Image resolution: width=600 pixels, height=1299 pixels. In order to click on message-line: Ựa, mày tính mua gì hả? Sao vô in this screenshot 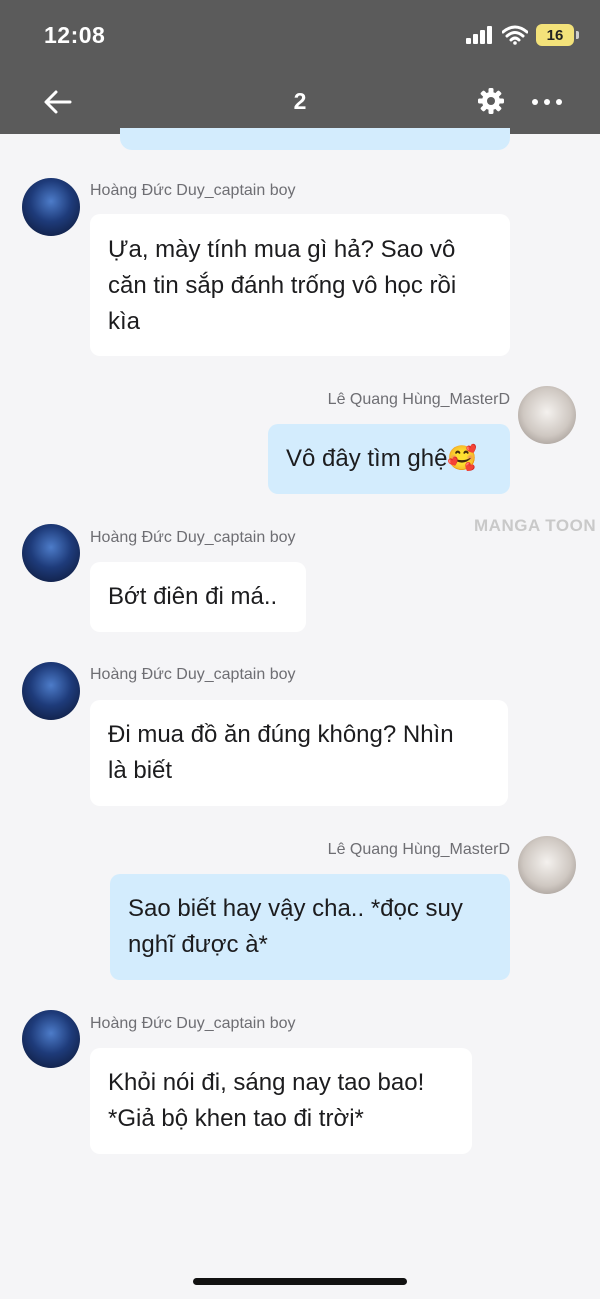, I will do `click(282, 249)`.